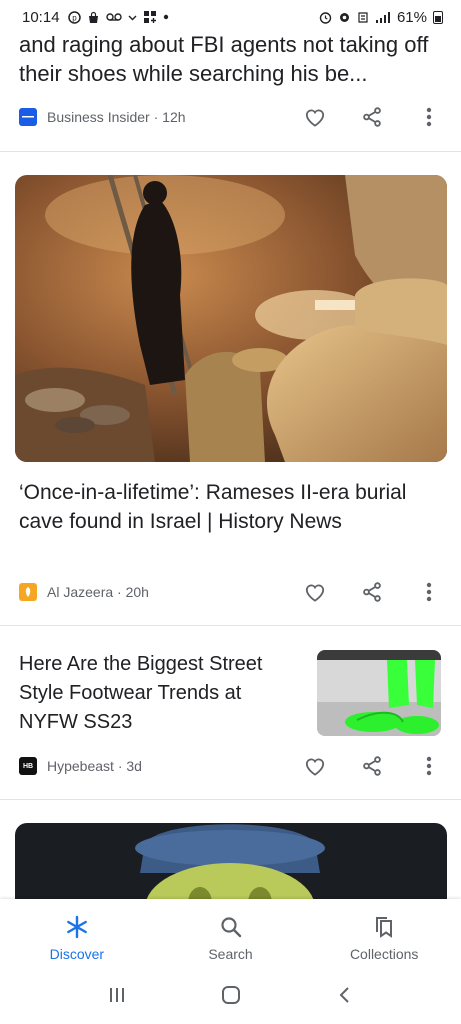 The width and height of the screenshot is (461, 1024). What do you see at coordinates (231, 927) in the screenshot?
I see `search-icon` at bounding box center [231, 927].